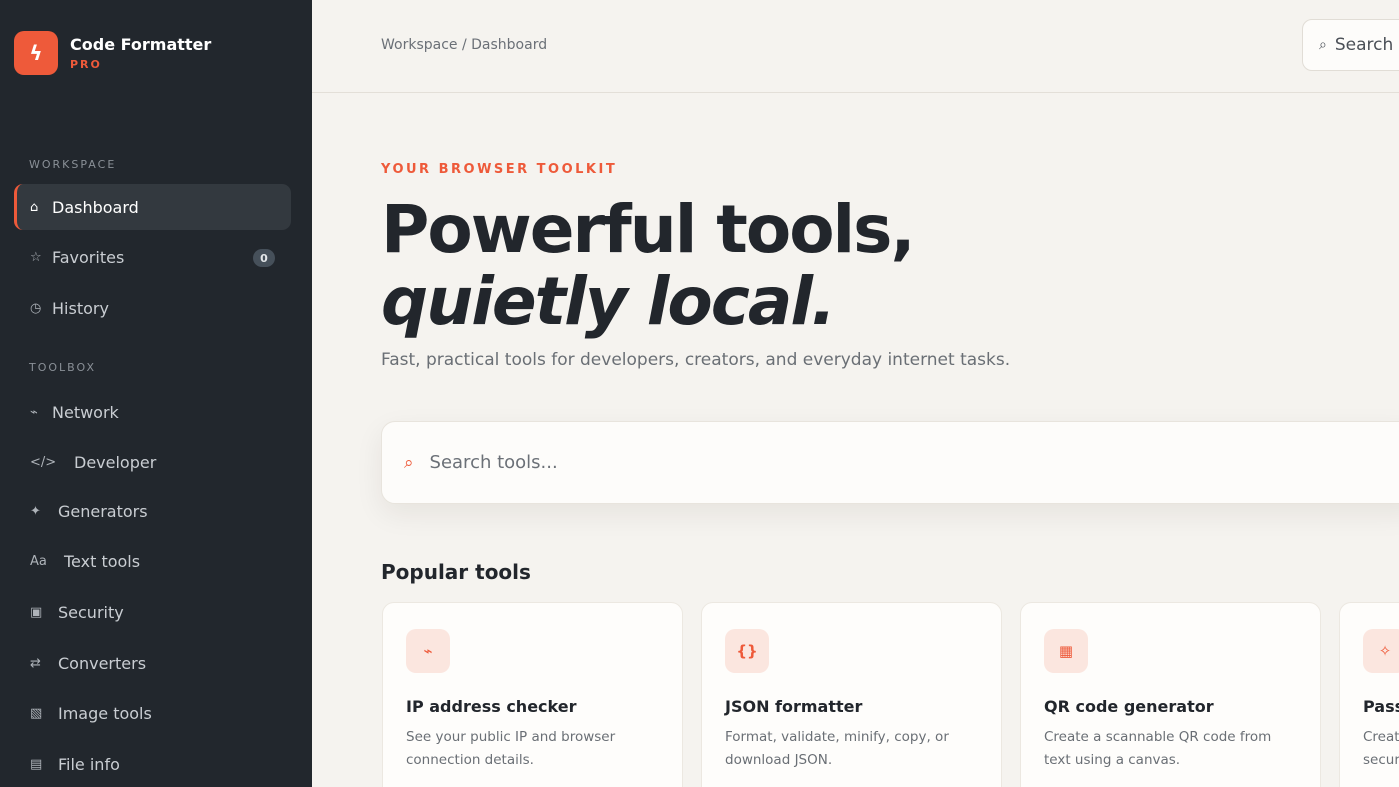 The width and height of the screenshot is (1399, 787). I want to click on hero-eyebrow: YOUR BROWSER TOOLKIT, so click(499, 169).